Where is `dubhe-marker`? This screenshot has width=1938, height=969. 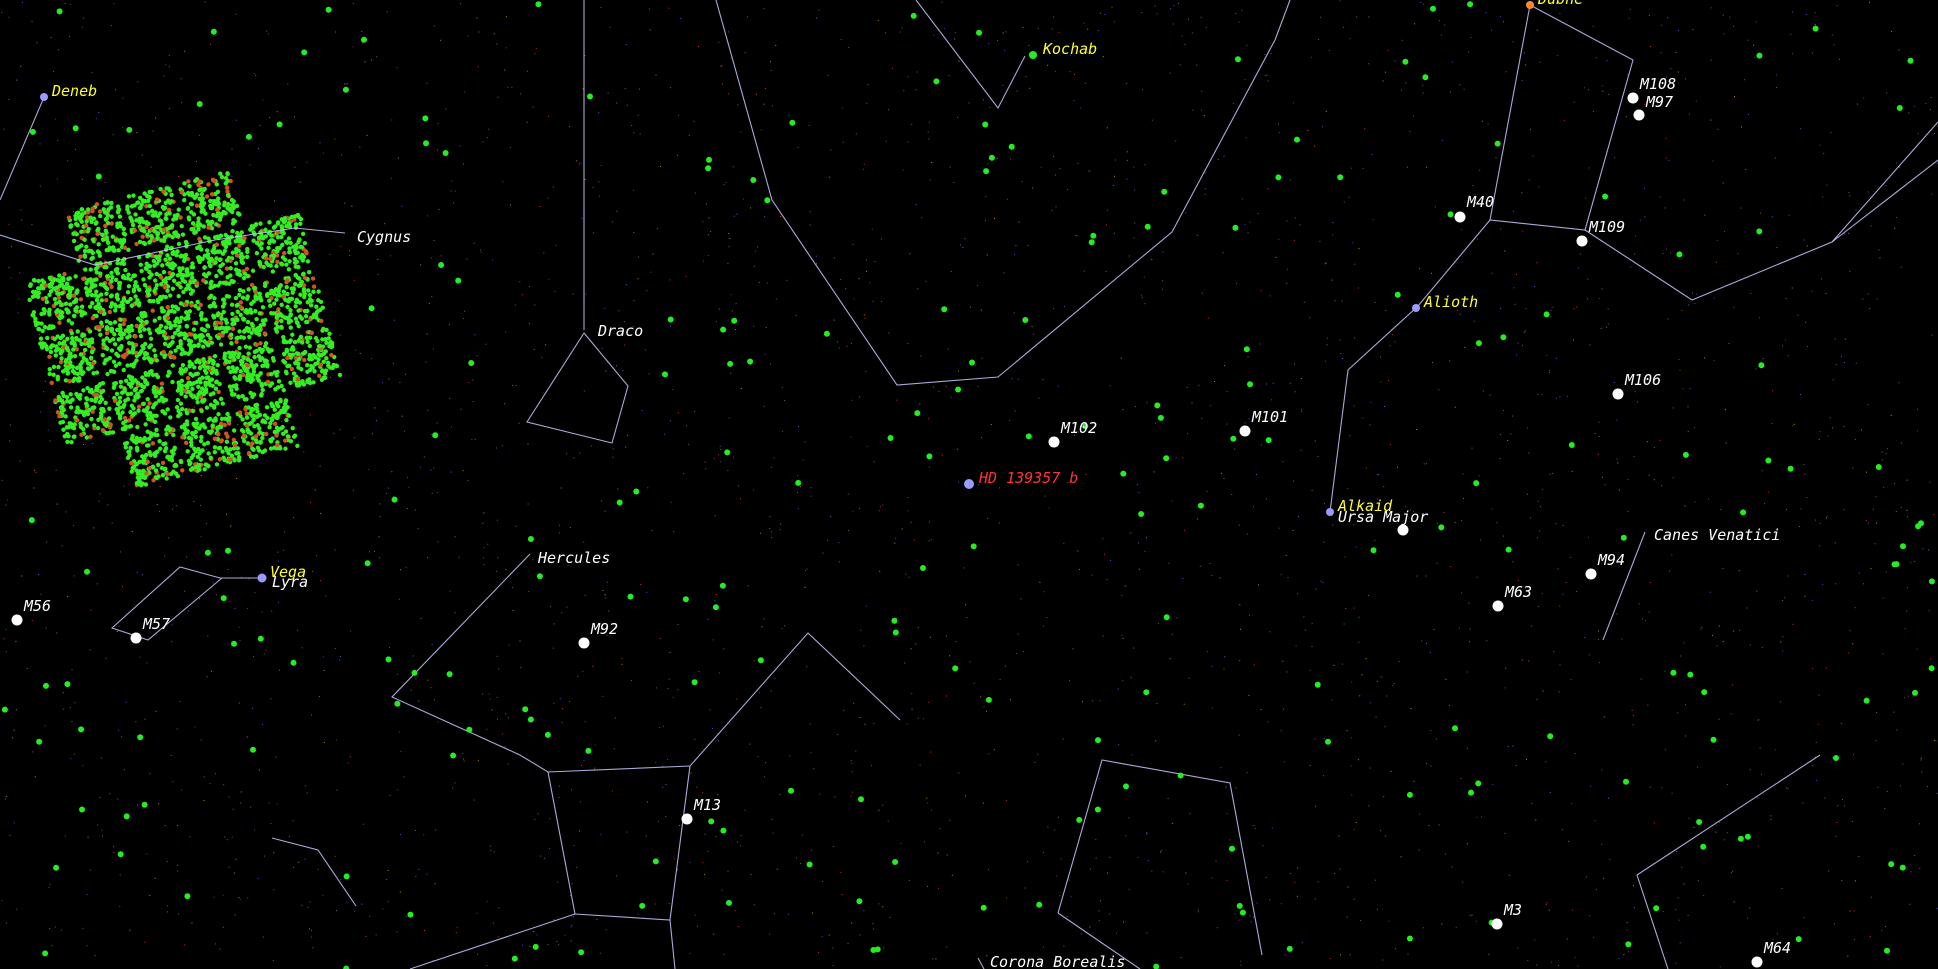
dubhe-marker is located at coordinates (1530, 5).